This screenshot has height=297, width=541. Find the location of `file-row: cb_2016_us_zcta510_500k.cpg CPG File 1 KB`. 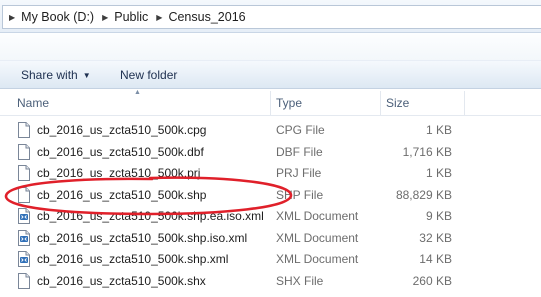

file-row: cb_2016_us_zcta510_500k.cpg CPG File 1 KB is located at coordinates (270, 130).